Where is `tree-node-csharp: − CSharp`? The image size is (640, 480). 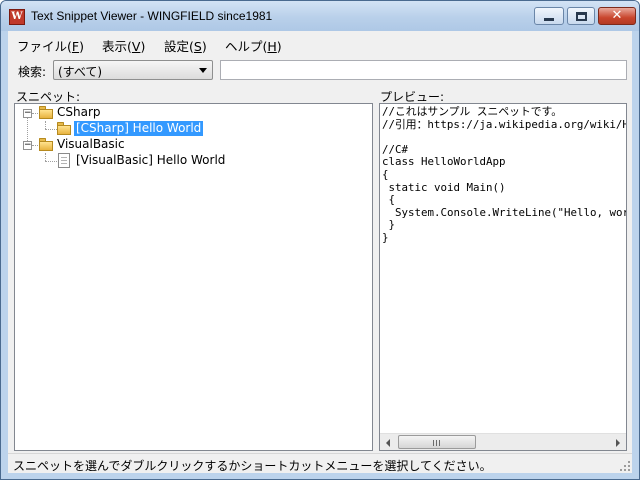 tree-node-csharp: − CSharp is located at coordinates (193, 113).